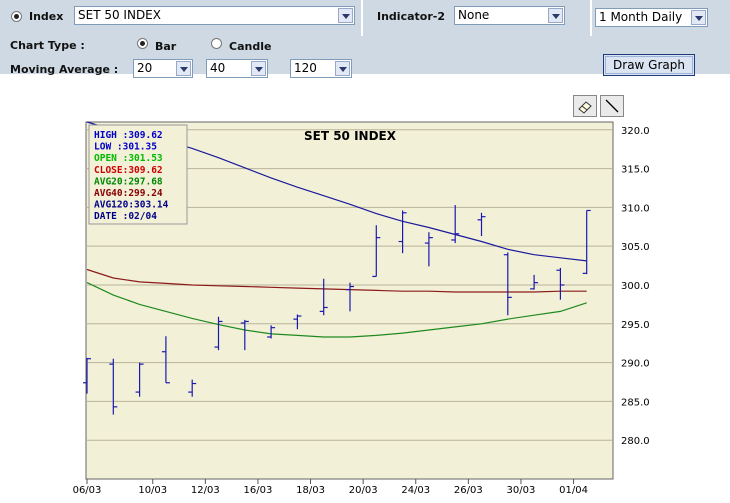 The height and width of the screenshot is (503, 730). I want to click on x-tick-label: 06/03, so click(87, 490).